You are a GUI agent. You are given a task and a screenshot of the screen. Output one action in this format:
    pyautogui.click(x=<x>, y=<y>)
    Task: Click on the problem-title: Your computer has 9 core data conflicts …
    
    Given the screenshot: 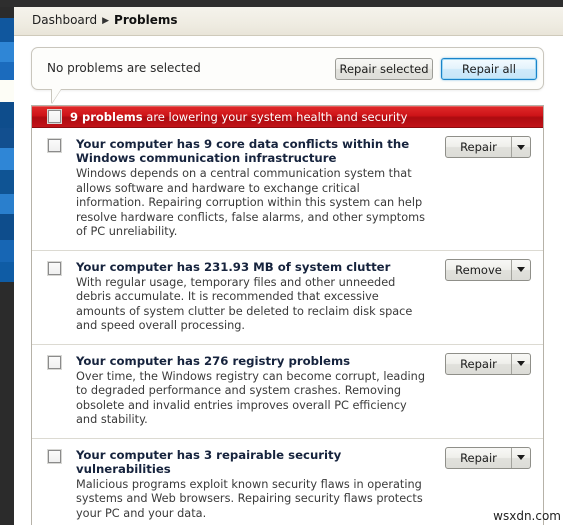 What is the action you would take?
    pyautogui.click(x=243, y=151)
    